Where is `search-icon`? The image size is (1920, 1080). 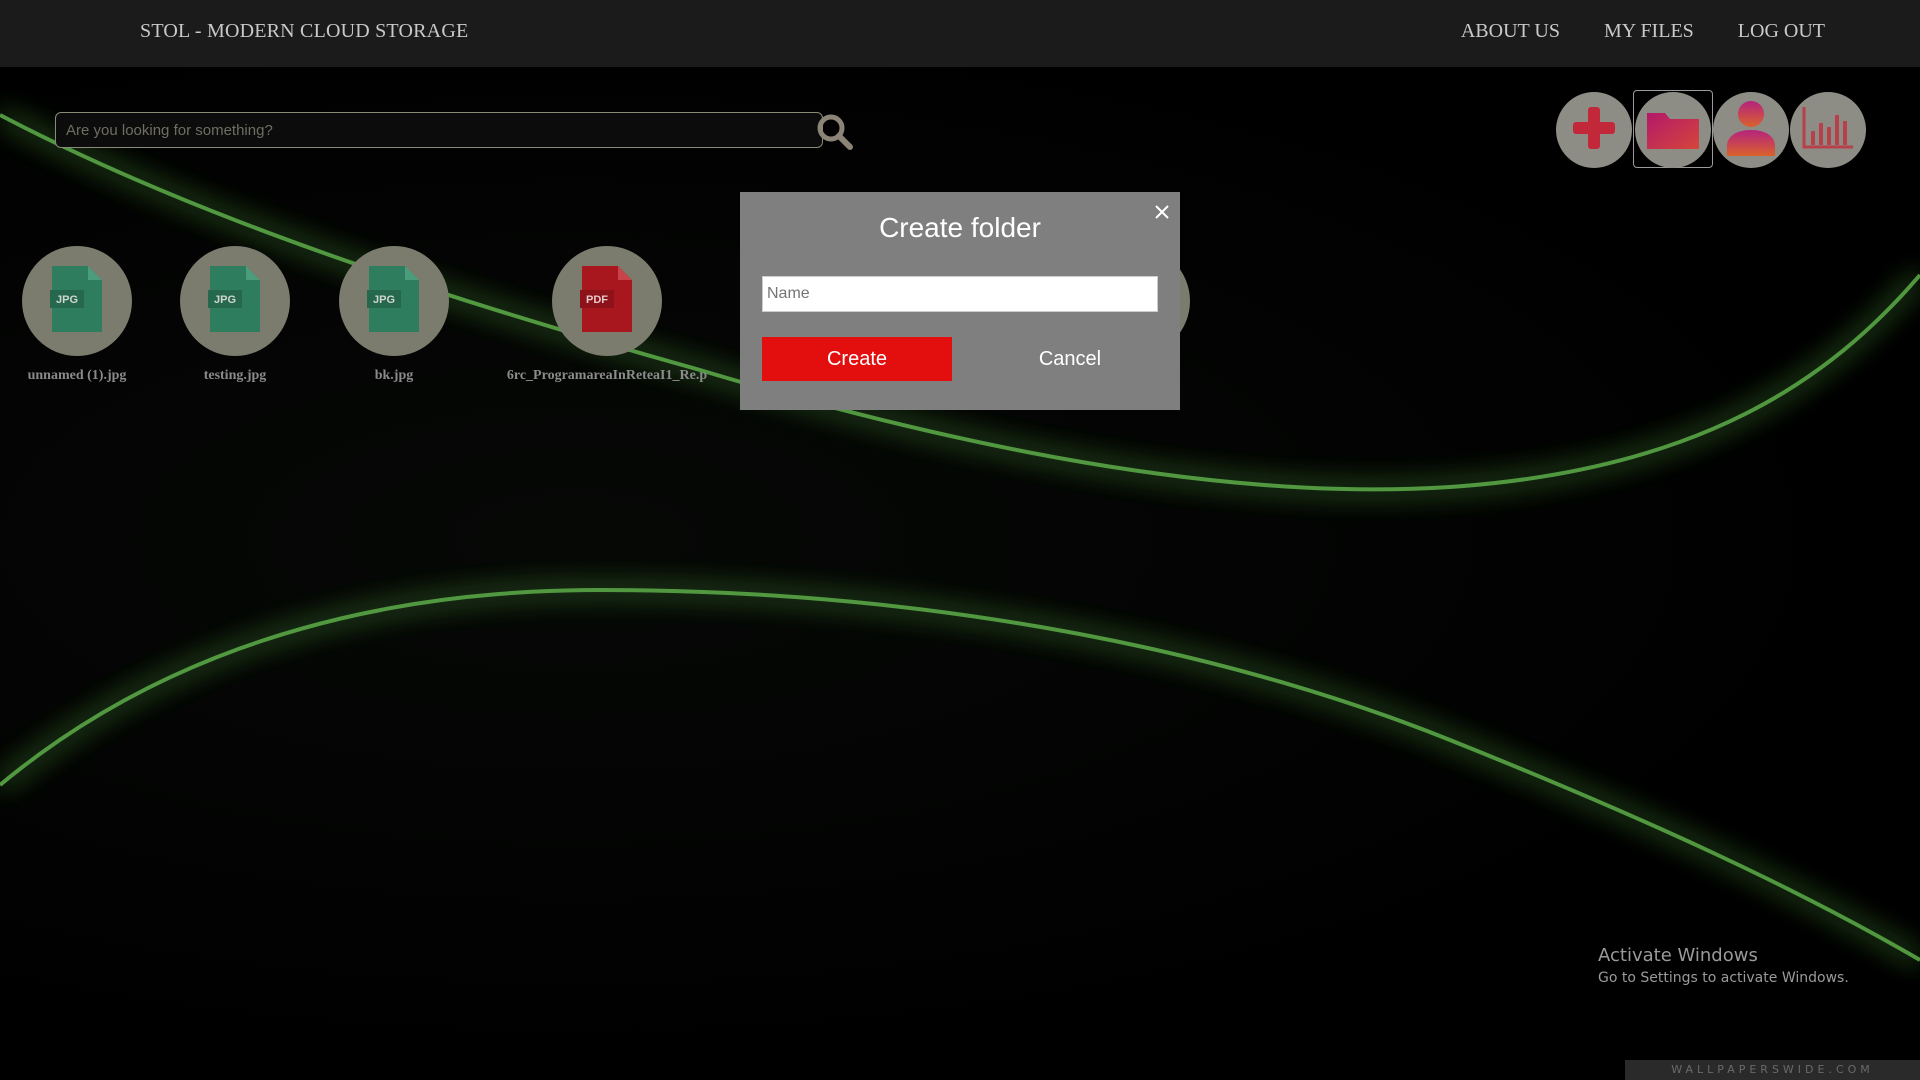
search-icon is located at coordinates (835, 132).